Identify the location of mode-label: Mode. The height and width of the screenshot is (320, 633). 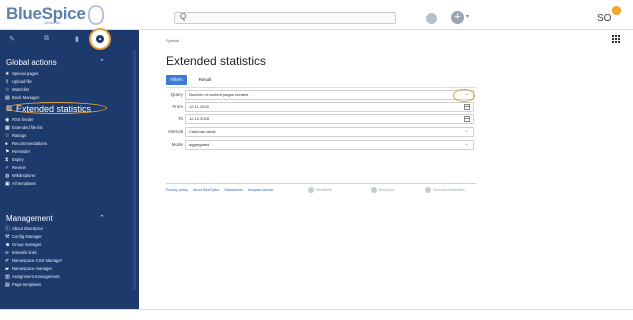
(177, 144).